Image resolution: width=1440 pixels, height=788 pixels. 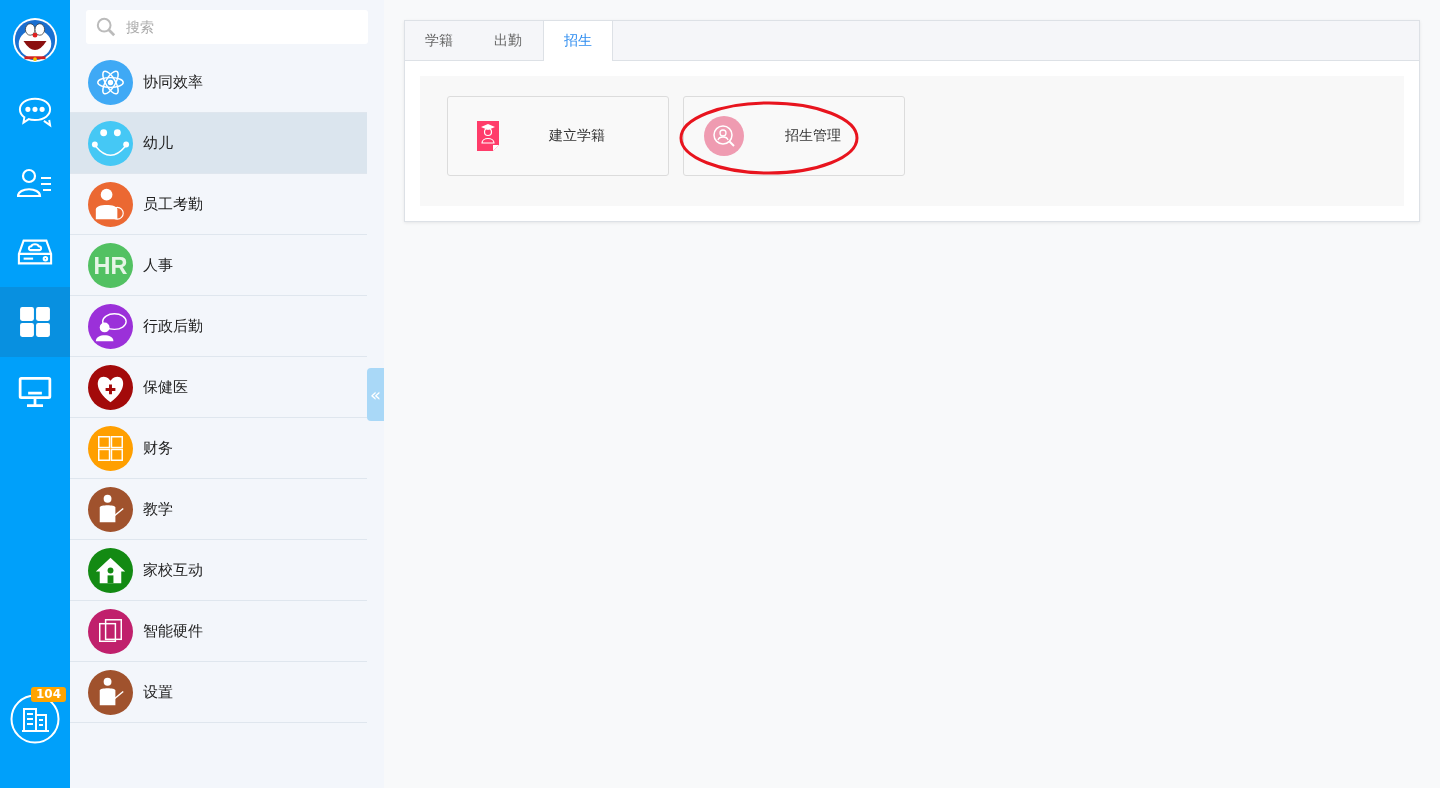 I want to click on sidebar-item: 幼儿, so click(x=218, y=143).